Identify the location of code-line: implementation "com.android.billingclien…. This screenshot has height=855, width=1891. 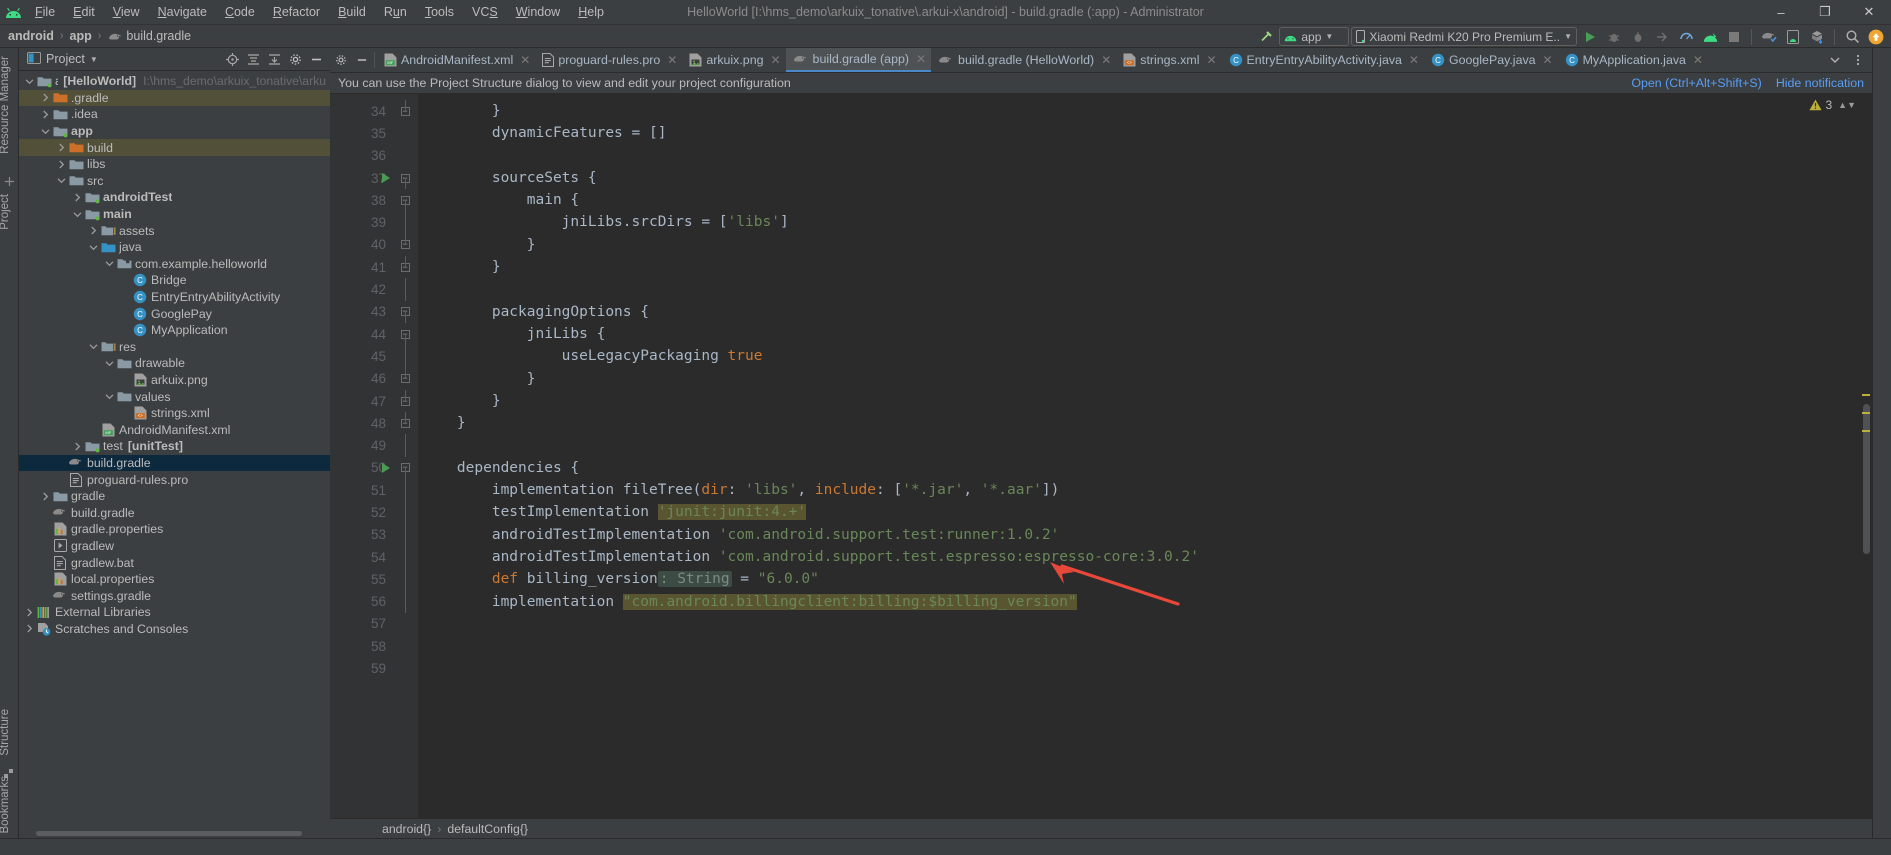
(1145, 602).